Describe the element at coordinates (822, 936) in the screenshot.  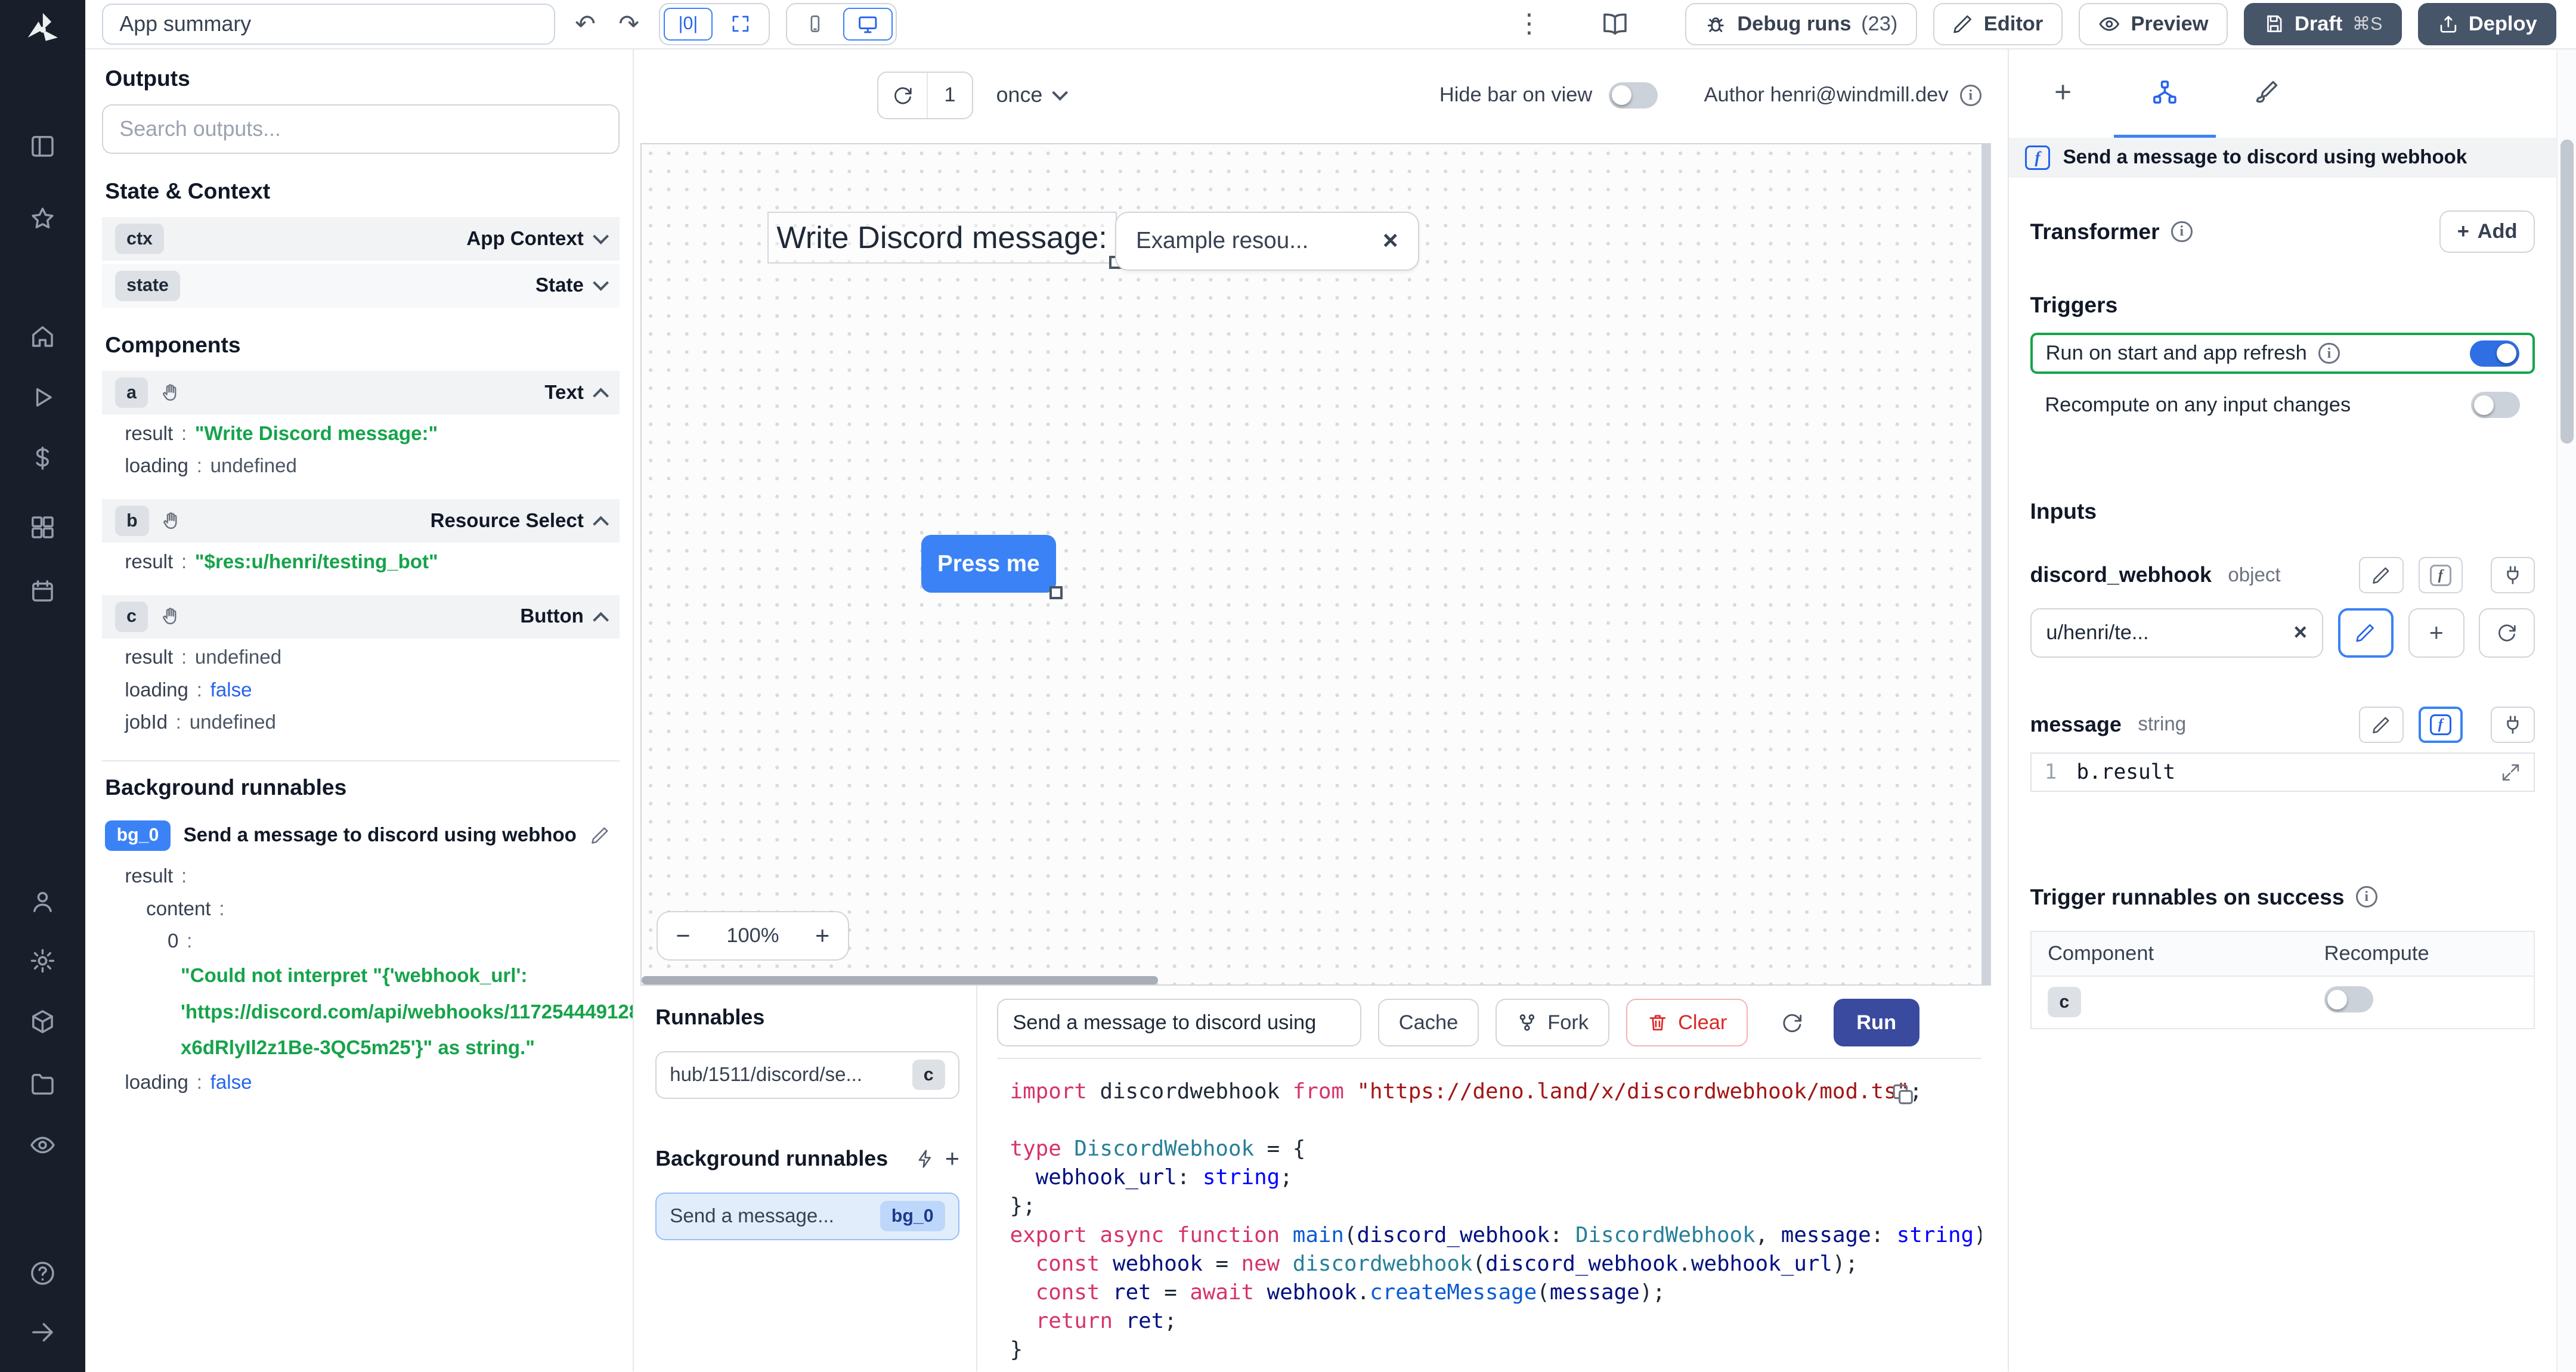
I see `zoom-in-button: +` at that location.